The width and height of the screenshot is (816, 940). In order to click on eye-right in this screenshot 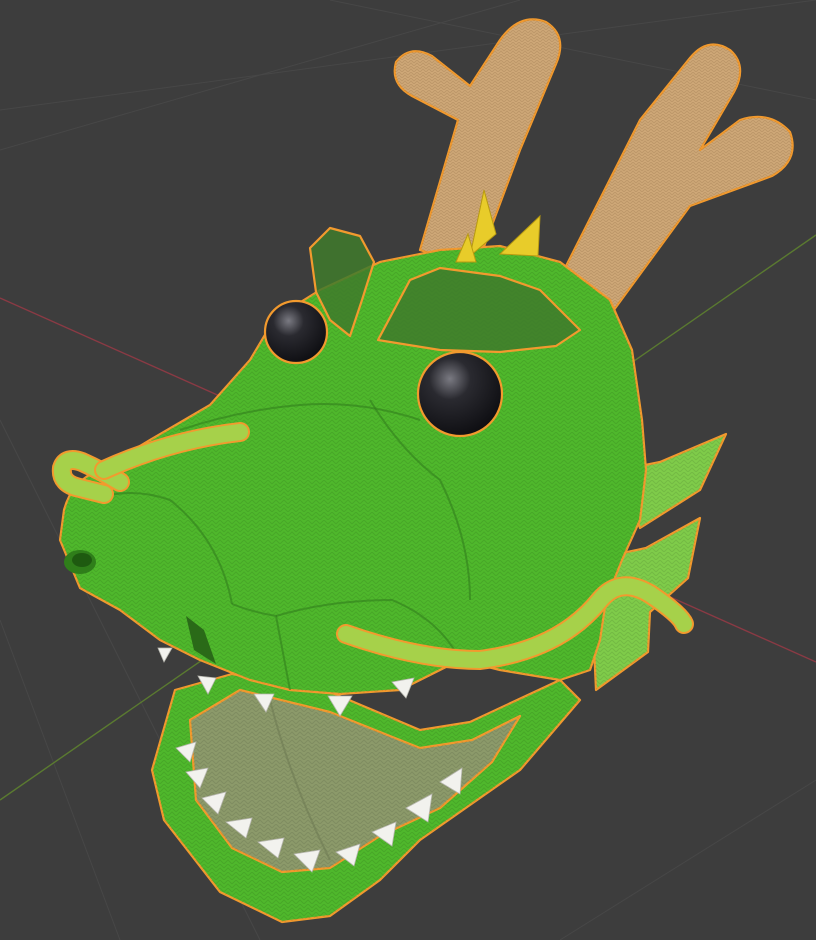, I will do `click(460, 394)`.